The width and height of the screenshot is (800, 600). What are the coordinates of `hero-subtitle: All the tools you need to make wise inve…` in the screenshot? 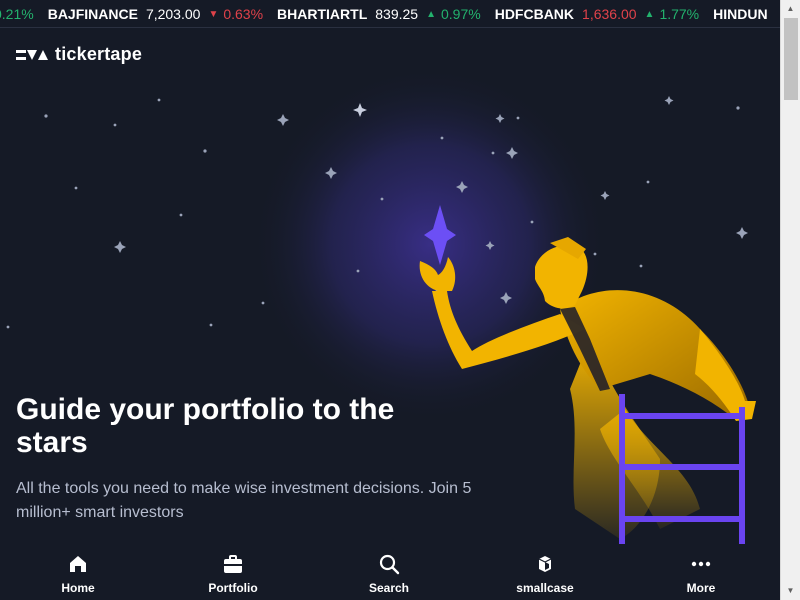 It's located at (244, 500).